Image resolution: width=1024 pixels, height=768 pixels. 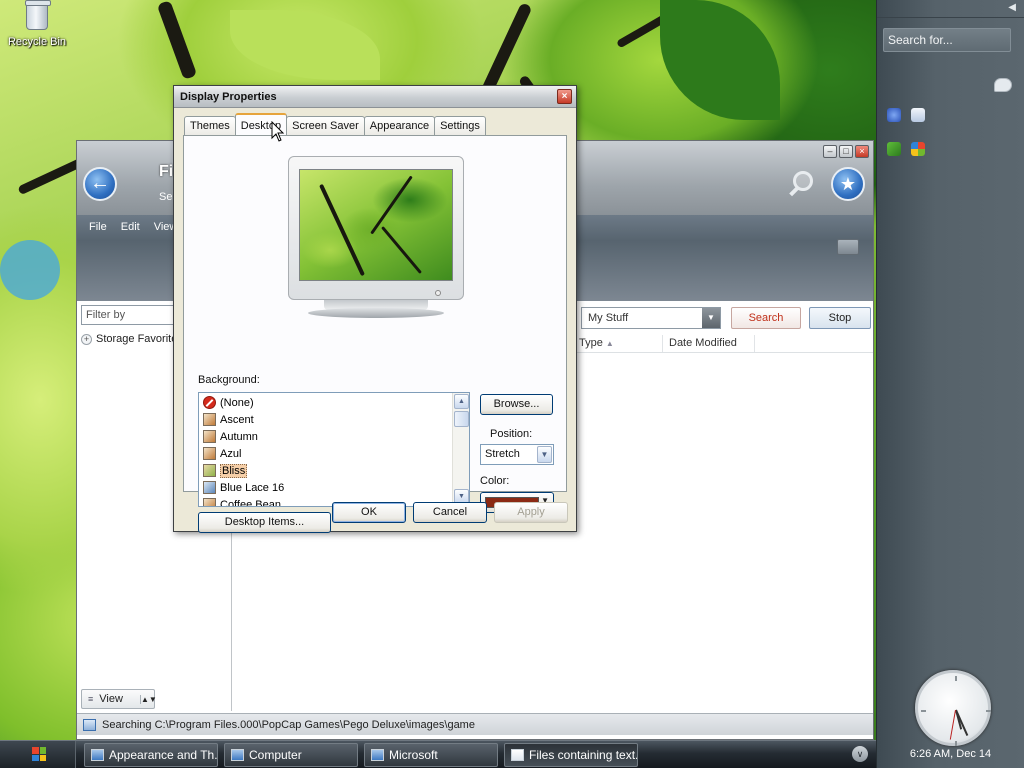 What do you see at coordinates (229, 380) in the screenshot?
I see `background-label: Background:` at bounding box center [229, 380].